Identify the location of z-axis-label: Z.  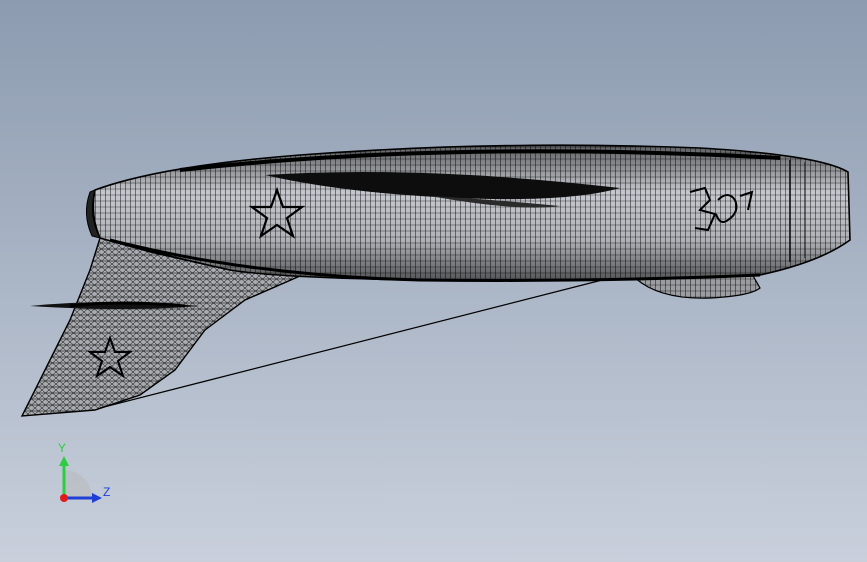
(107, 492).